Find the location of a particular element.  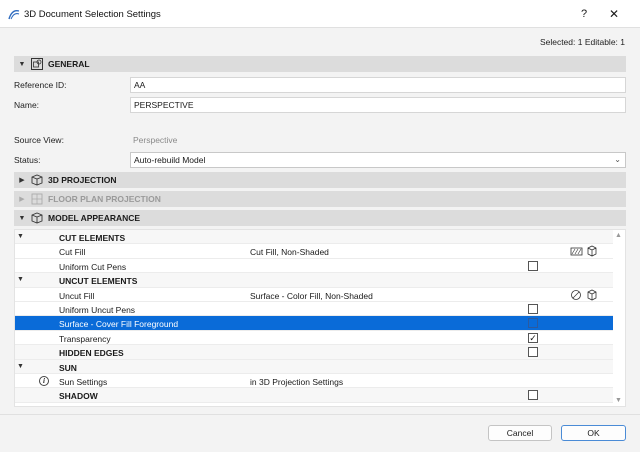

grid-row-name: Uniform Uncut Pens is located at coordinates (97, 310).